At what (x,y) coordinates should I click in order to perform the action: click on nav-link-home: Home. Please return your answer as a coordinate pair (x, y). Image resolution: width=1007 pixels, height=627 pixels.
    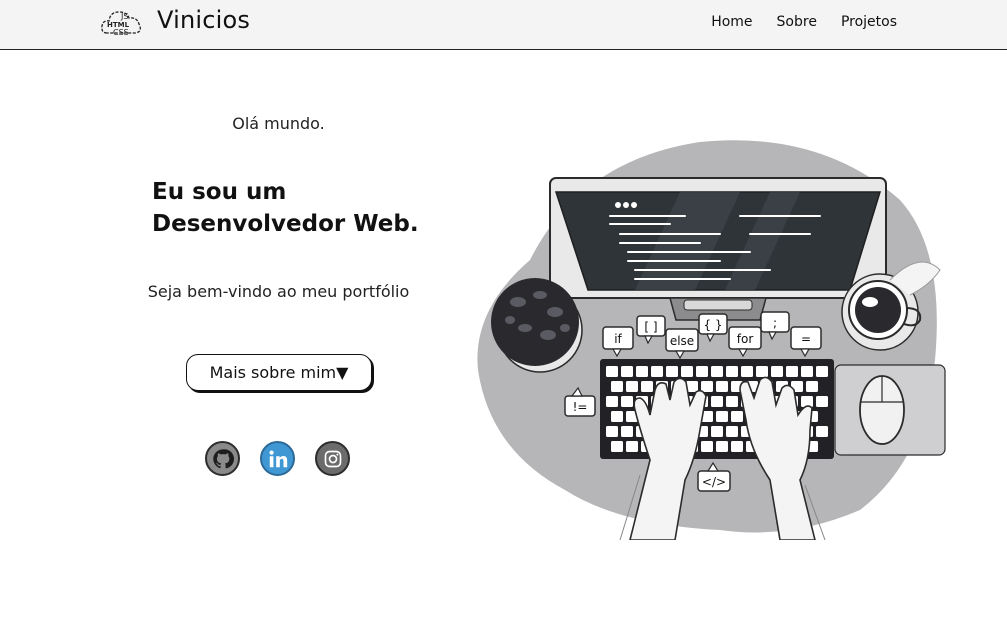
    Looking at the image, I should click on (731, 22).